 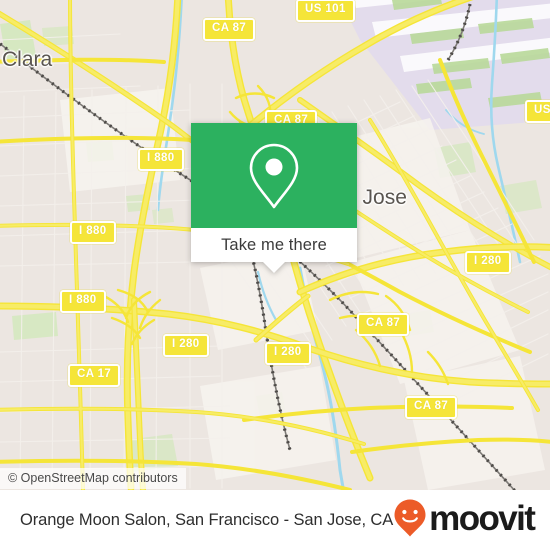 I want to click on moovit-wordmark: moovit, so click(x=482, y=518).